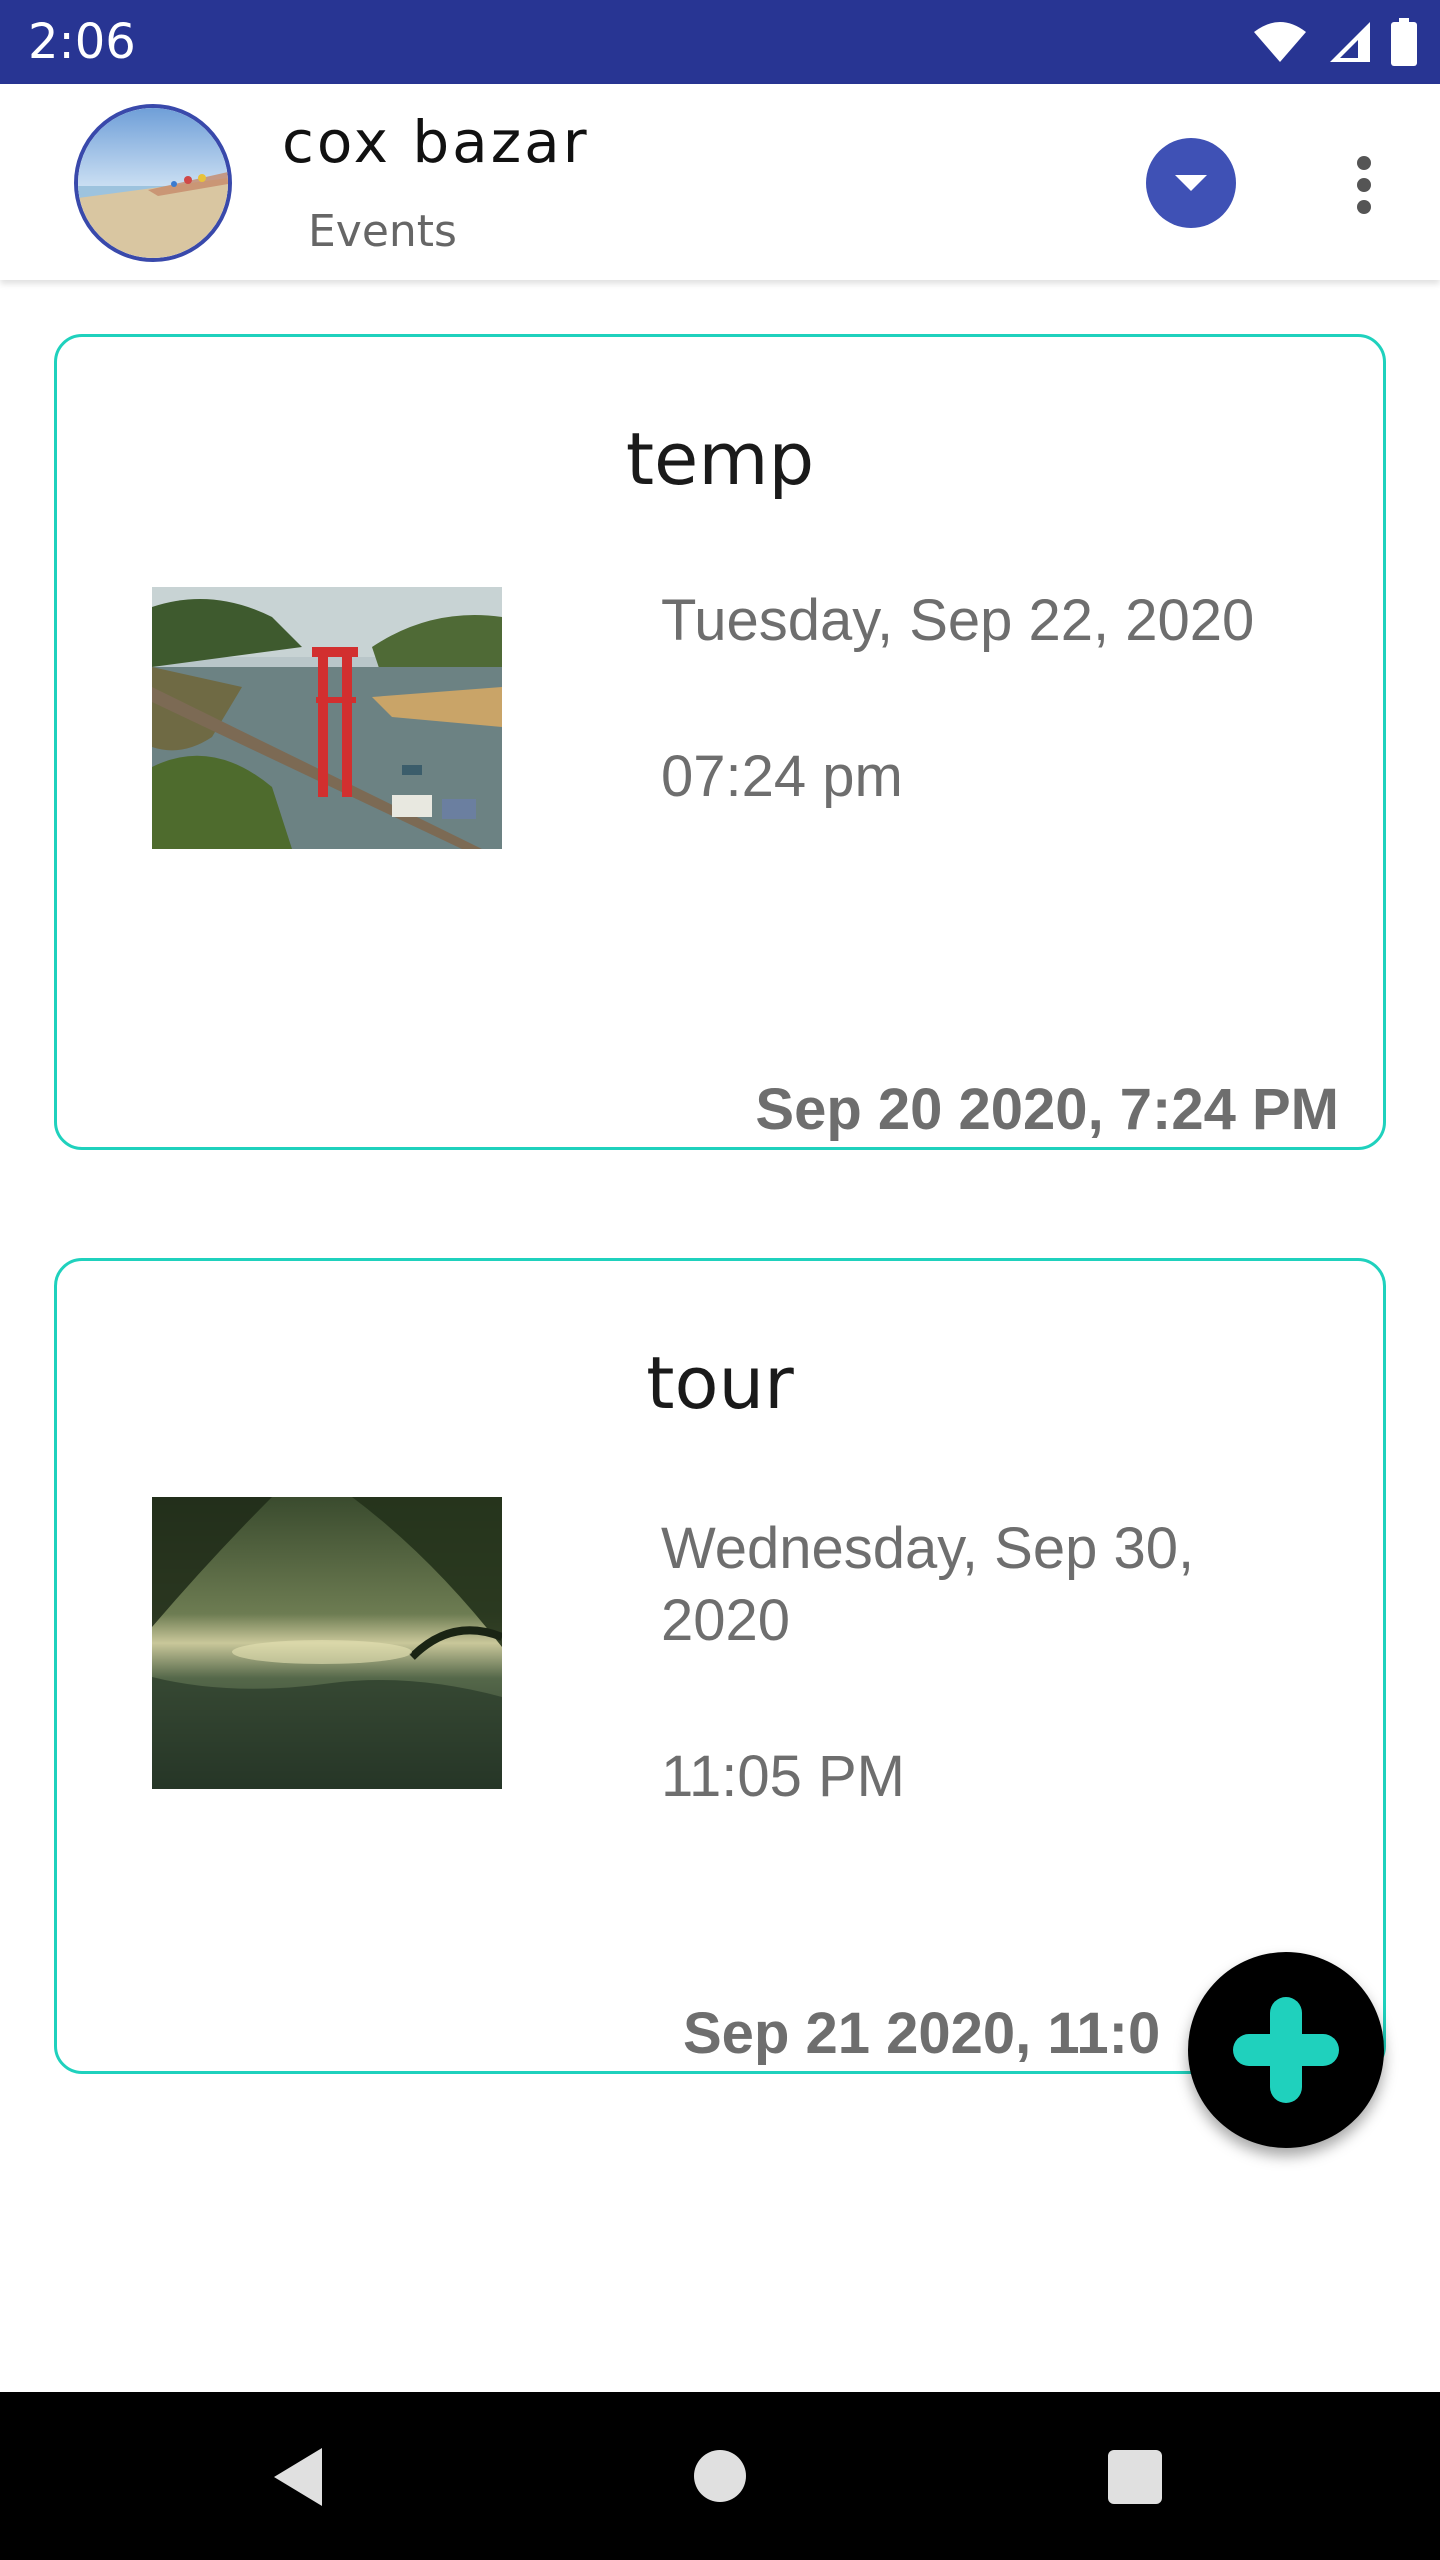  Describe the element at coordinates (720, 42) in the screenshot. I see `status-bar: 2:06` at that location.